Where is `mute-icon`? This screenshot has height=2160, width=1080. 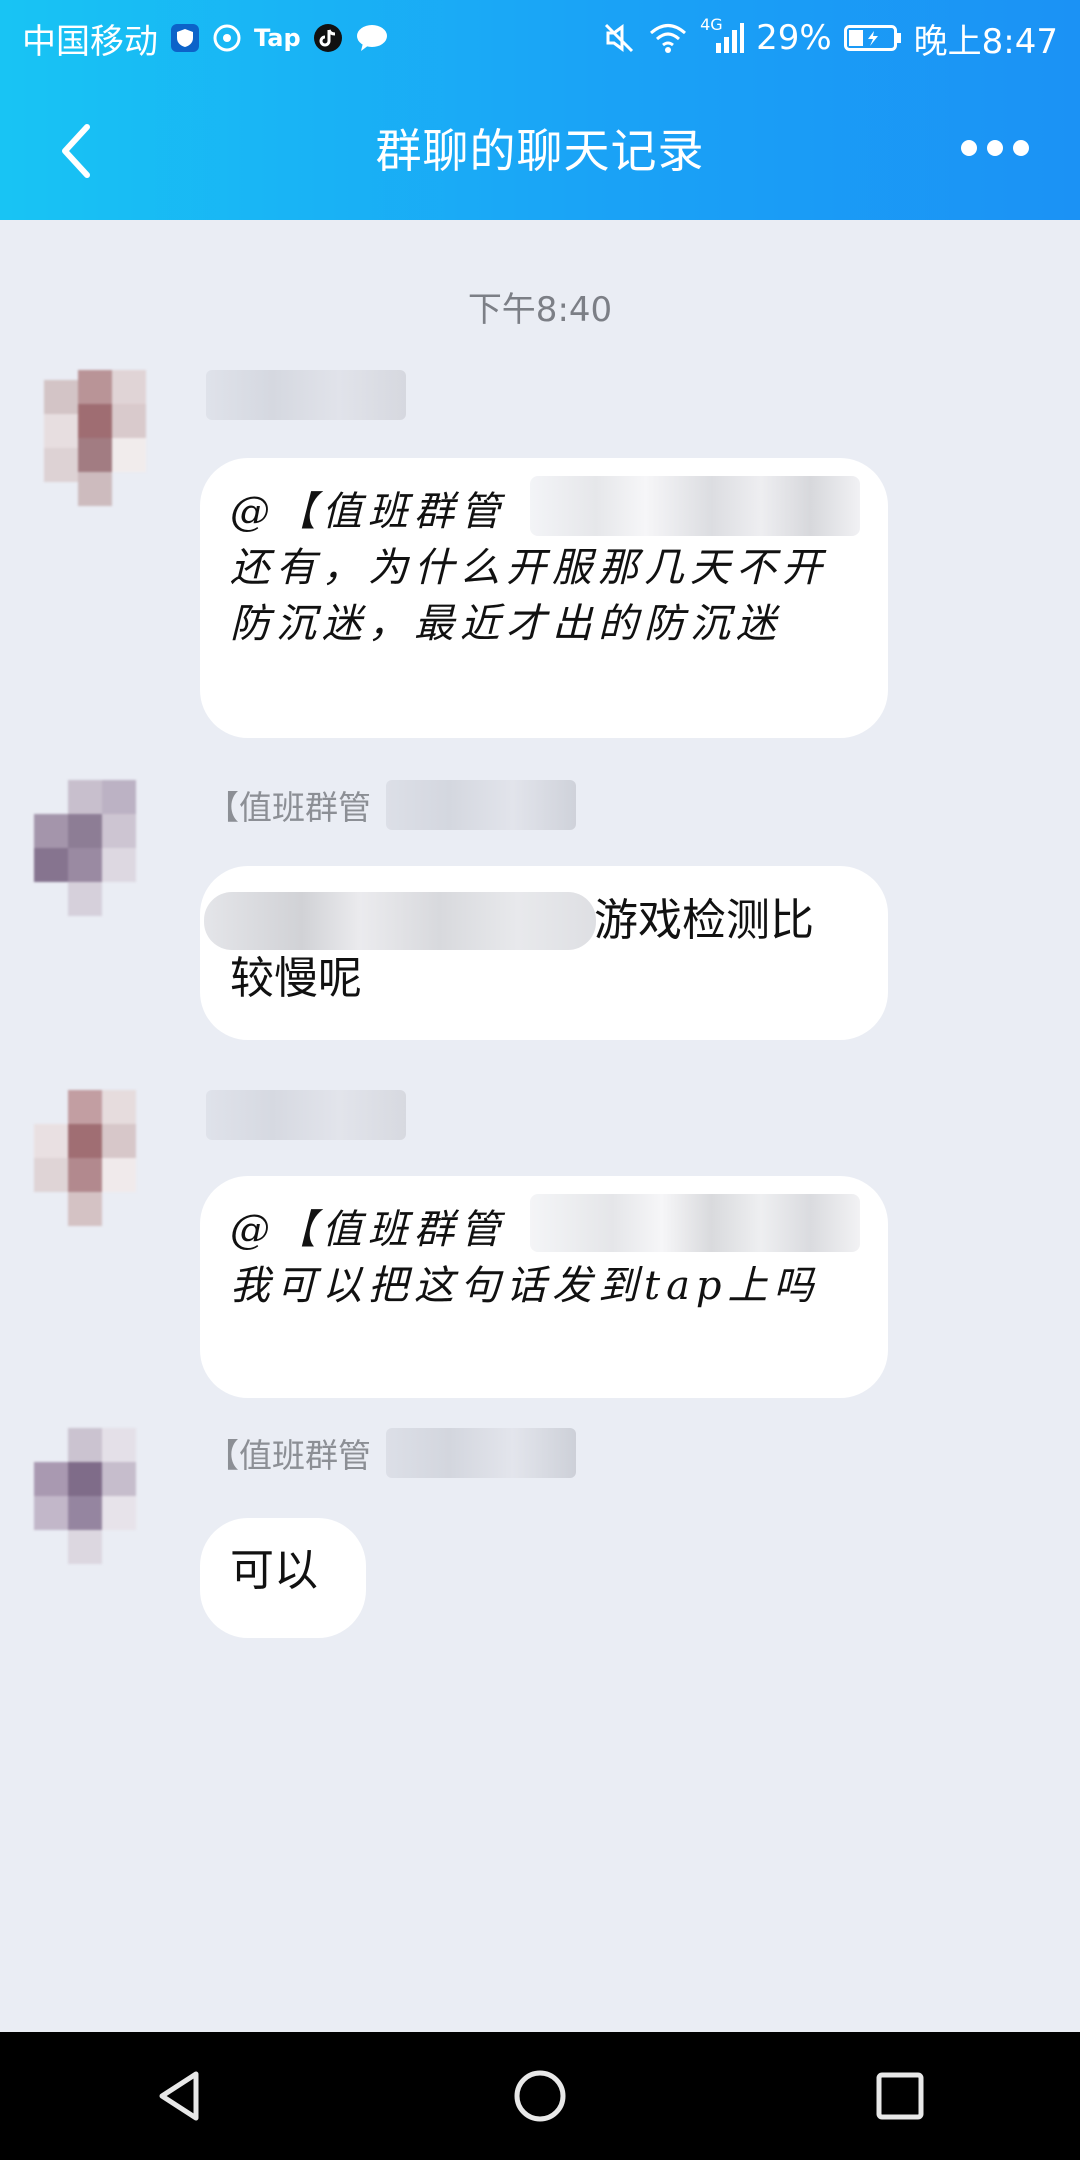 mute-icon is located at coordinates (619, 38).